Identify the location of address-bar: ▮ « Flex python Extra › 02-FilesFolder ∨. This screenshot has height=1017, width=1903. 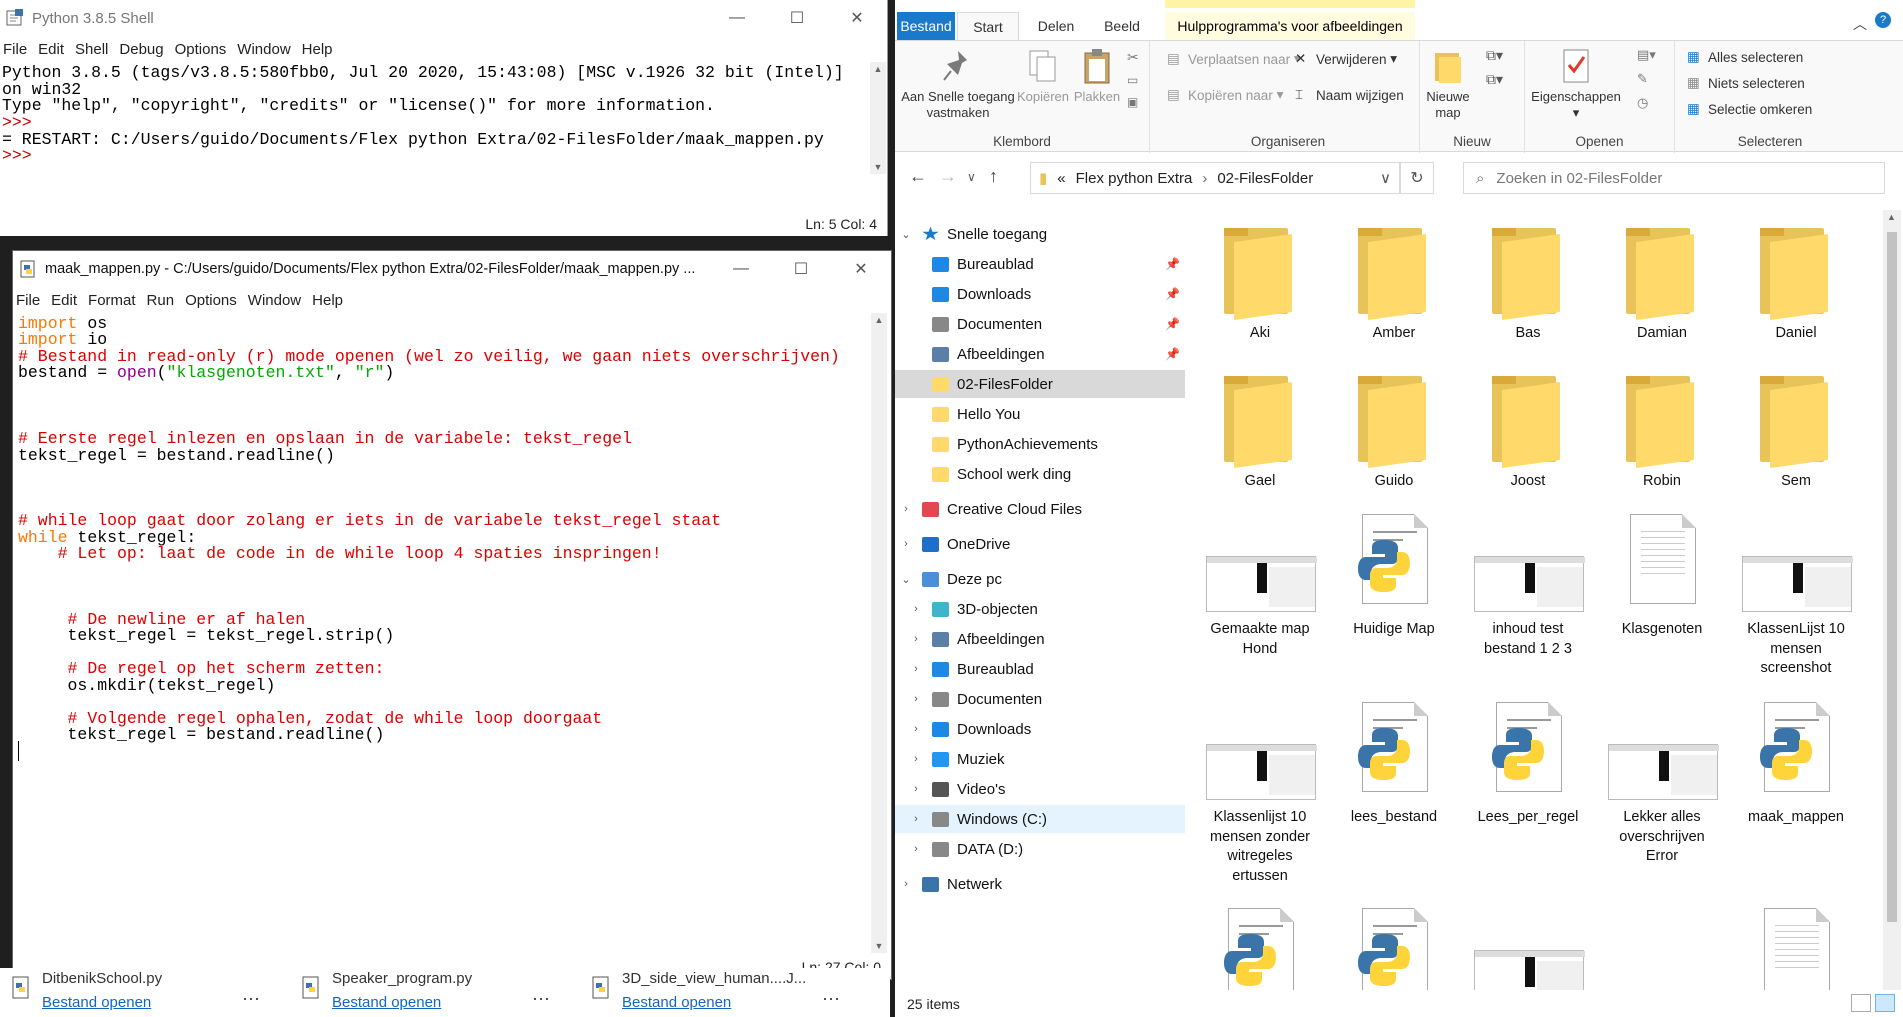
(1215, 178).